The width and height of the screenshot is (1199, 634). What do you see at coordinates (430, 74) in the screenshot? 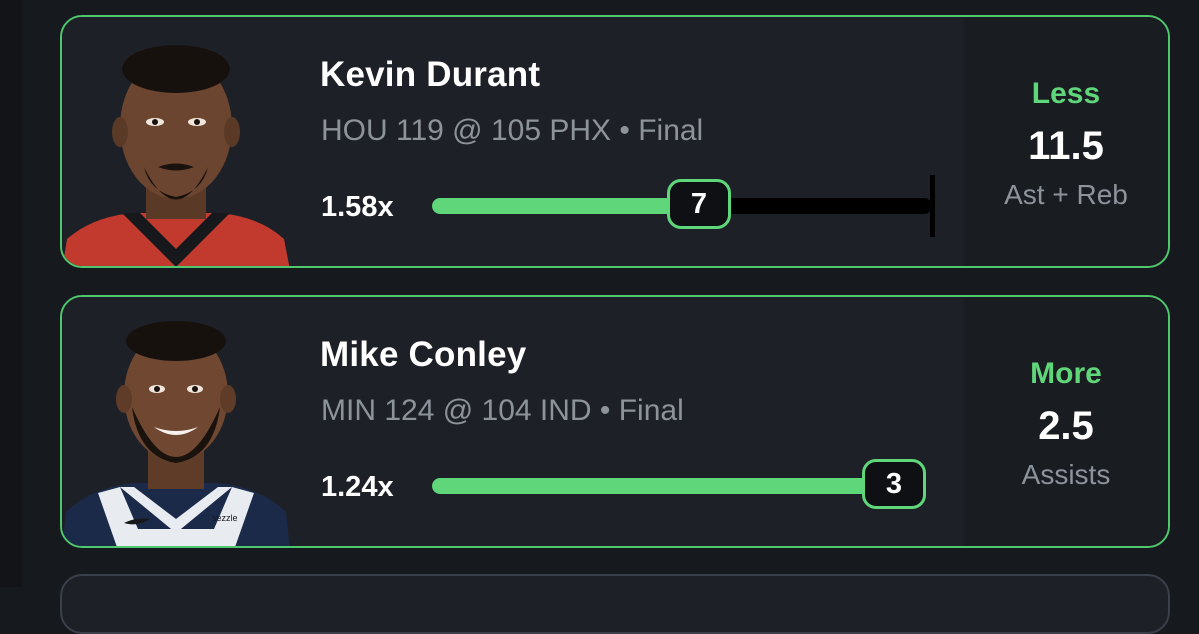
I see `player-name: Kevin Durant` at bounding box center [430, 74].